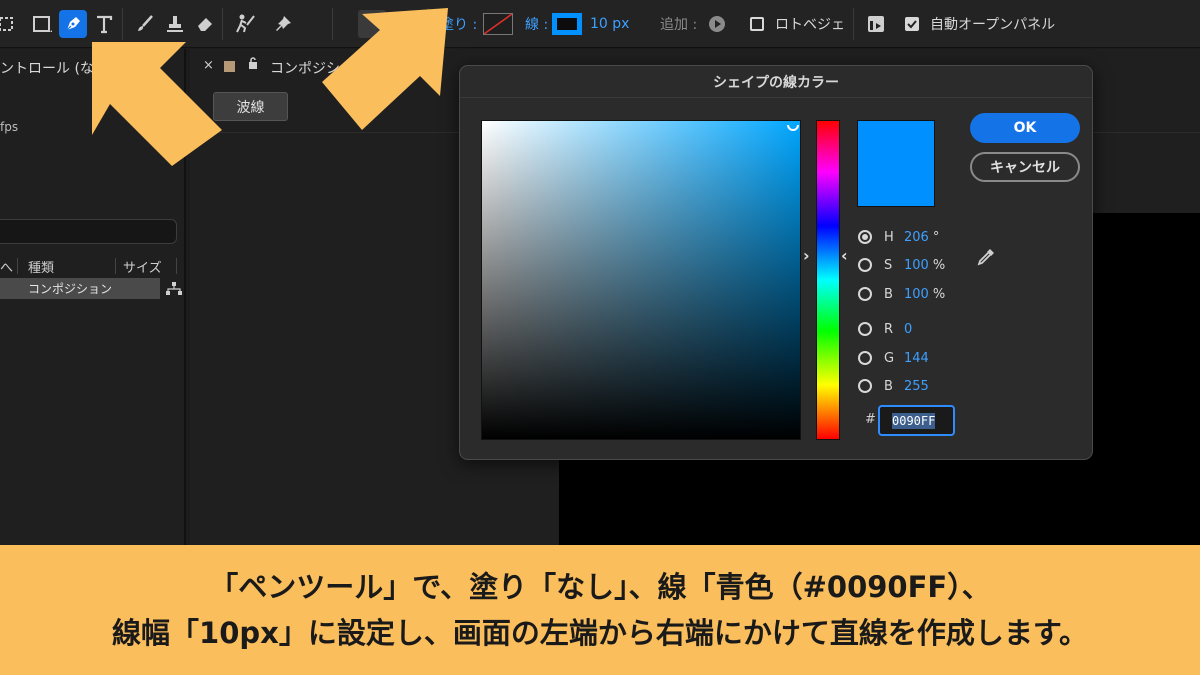 This screenshot has width=1200, height=675. What do you see at coordinates (828, 280) in the screenshot?
I see `hue-slider` at bounding box center [828, 280].